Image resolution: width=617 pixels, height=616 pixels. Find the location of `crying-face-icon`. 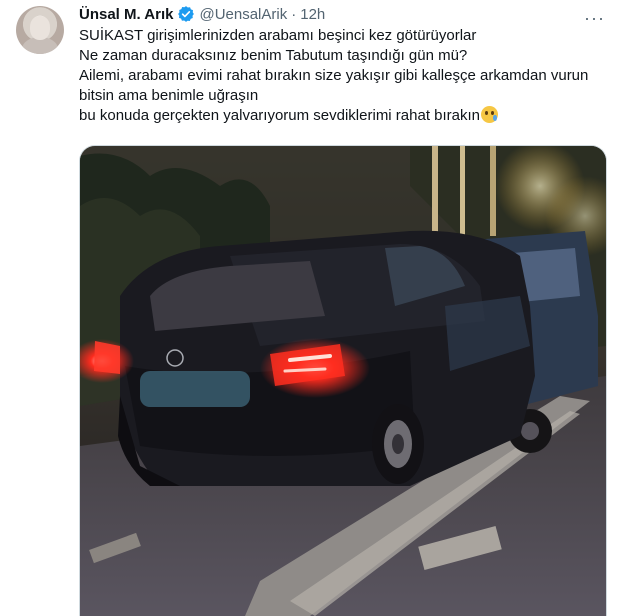

crying-face-icon is located at coordinates (490, 114).